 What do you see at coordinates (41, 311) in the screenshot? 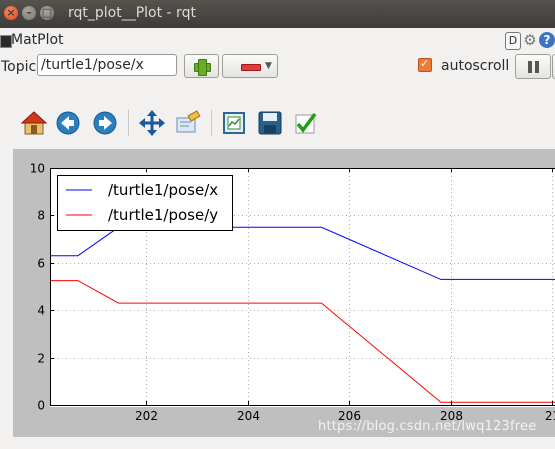
I see `y-tick-label: 4` at bounding box center [41, 311].